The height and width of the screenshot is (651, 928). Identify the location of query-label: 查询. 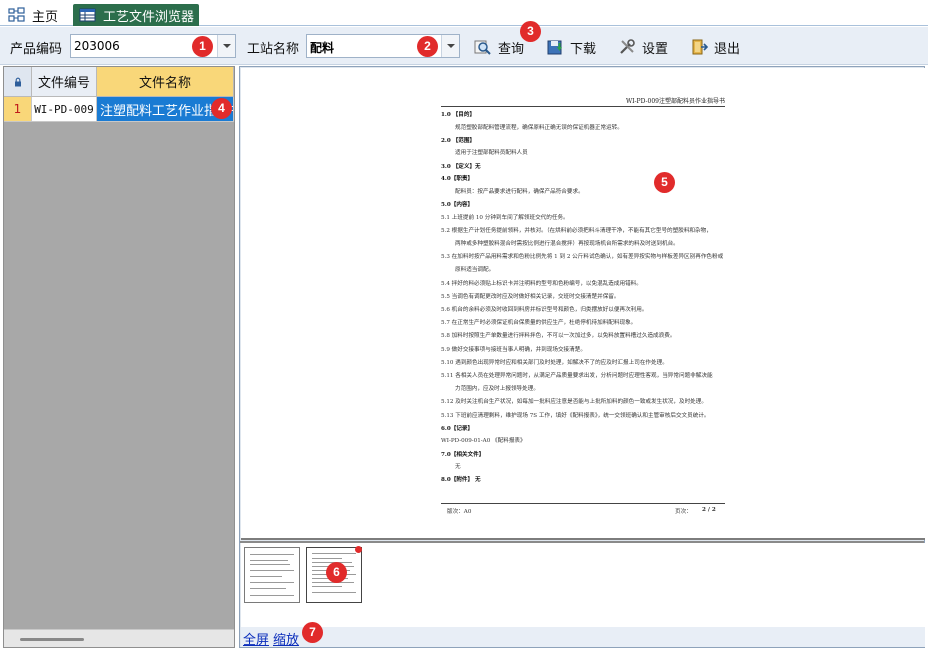
(511, 49).